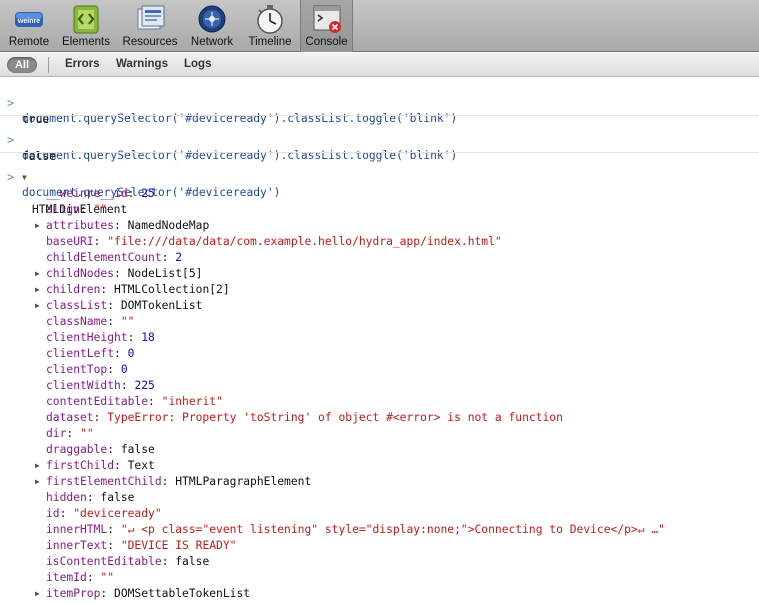  I want to click on property-key: dir, so click(56, 433).